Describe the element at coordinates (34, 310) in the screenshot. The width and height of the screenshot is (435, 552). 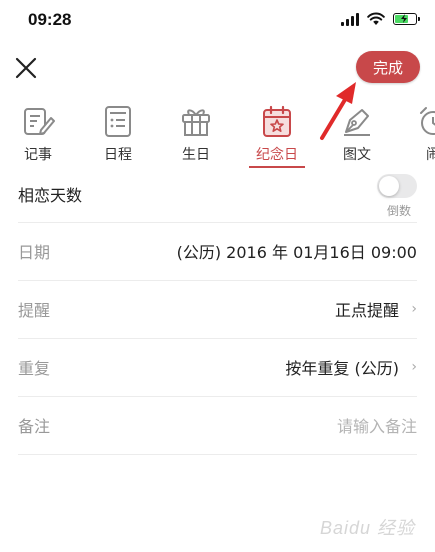
I see `reminder-label: 提醒` at that location.